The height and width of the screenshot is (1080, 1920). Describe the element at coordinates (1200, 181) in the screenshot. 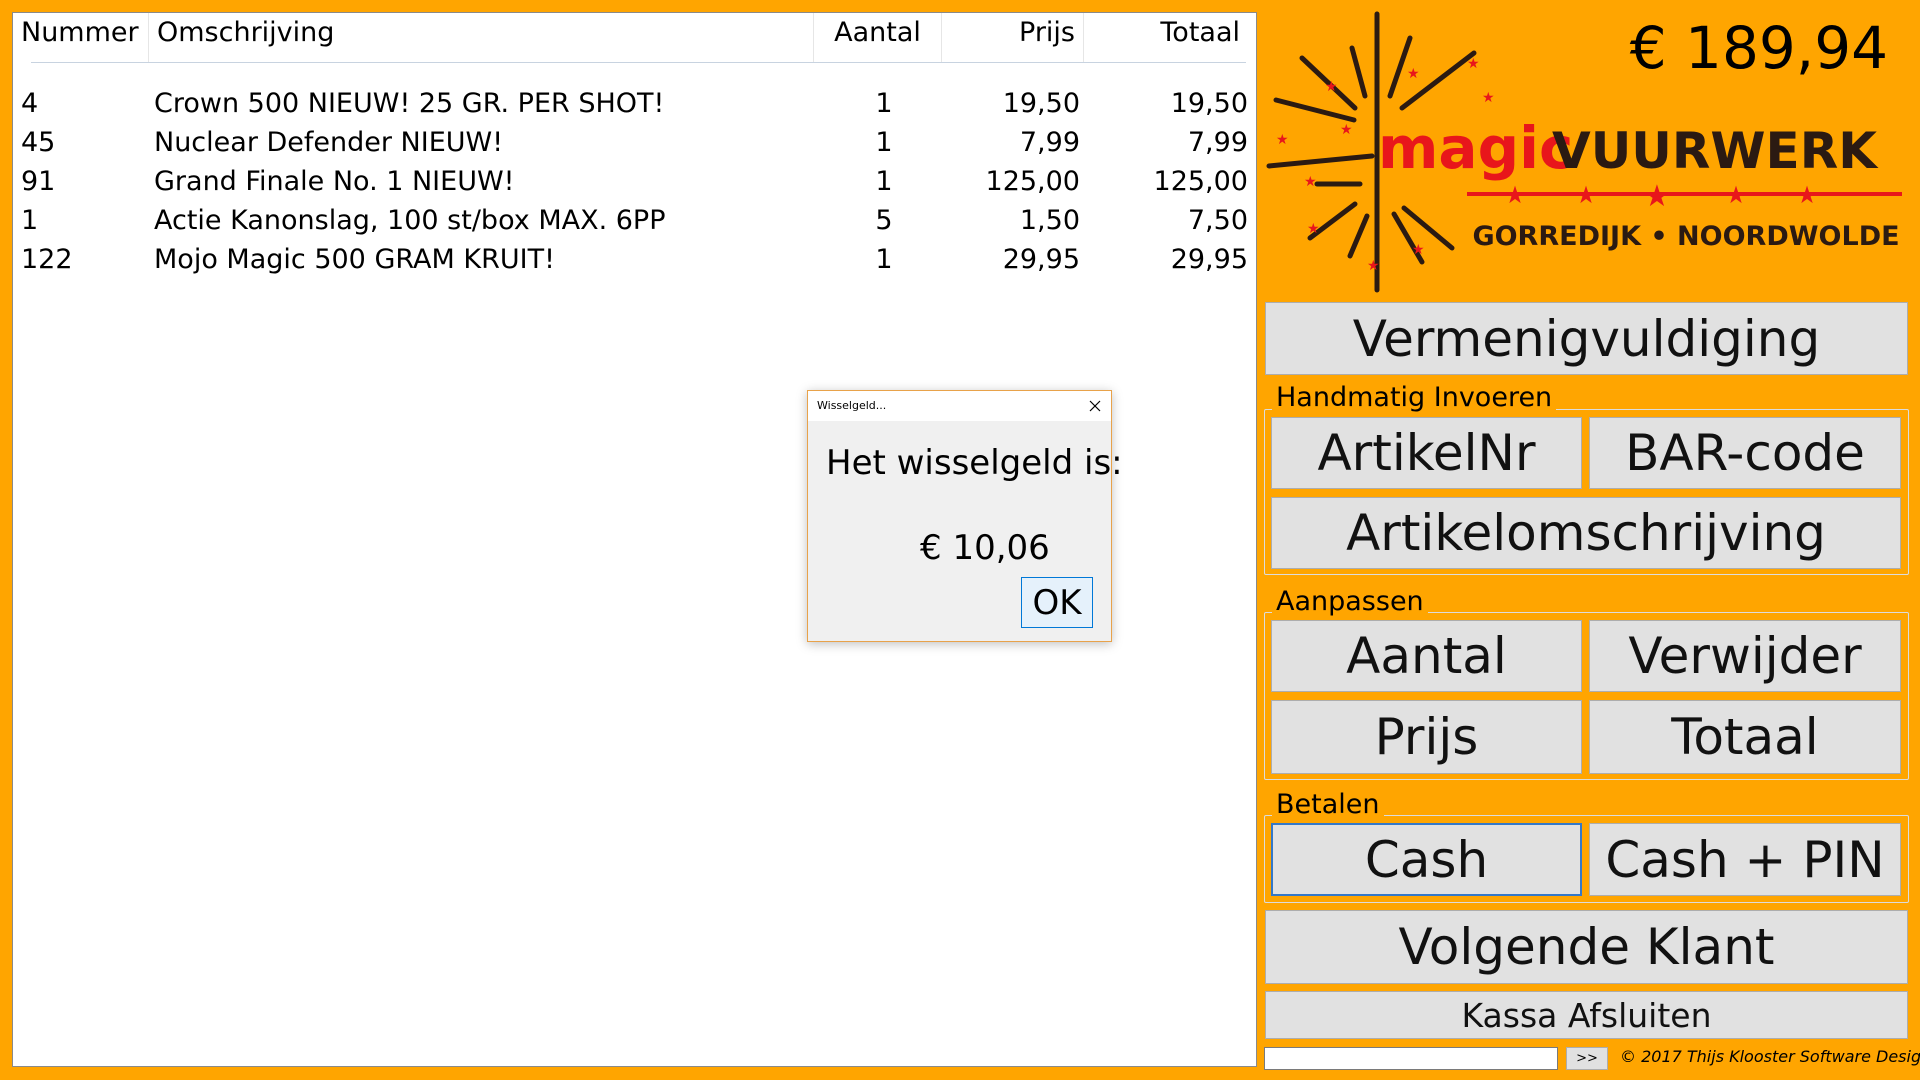

I see `cell-totaal: 125,00` at that location.